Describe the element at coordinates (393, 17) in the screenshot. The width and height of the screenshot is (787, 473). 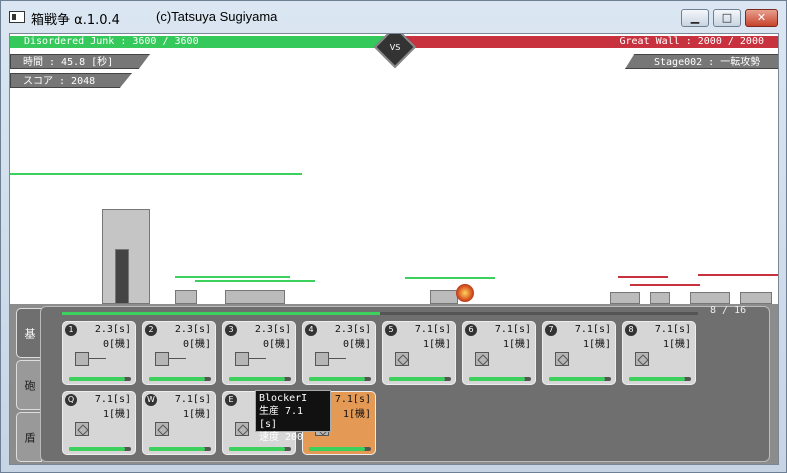
I see `title-bar: 箱戦争 α.1.0.4 (c)Tatsuya Sugiyama ▁ □ ✕` at that location.